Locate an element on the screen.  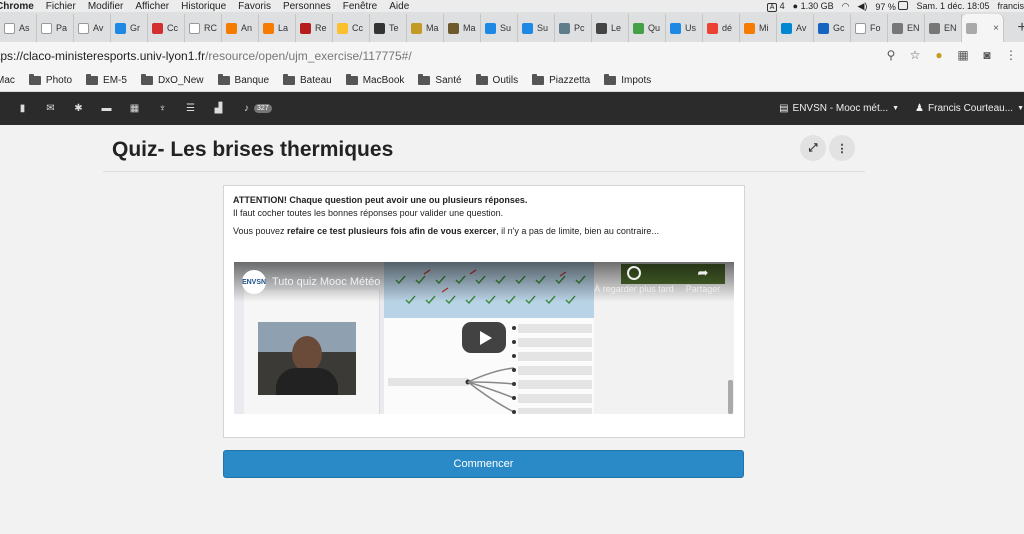
tab-item: Gr is located at coordinates (129, 28).